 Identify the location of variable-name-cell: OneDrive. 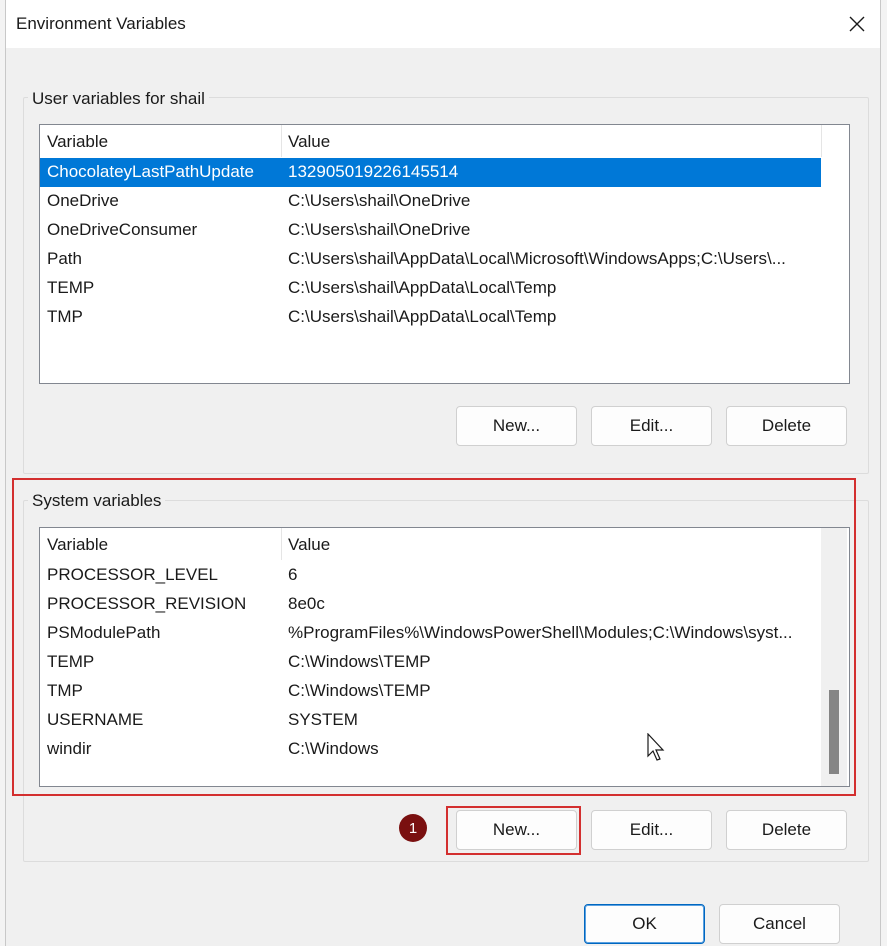
(83, 200).